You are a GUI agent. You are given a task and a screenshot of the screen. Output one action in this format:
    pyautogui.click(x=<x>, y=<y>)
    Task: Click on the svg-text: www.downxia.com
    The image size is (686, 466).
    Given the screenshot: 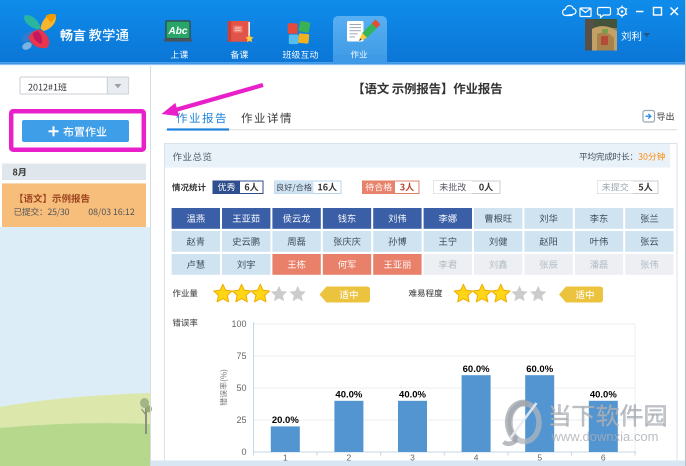 What is the action you would take?
    pyautogui.click(x=605, y=436)
    